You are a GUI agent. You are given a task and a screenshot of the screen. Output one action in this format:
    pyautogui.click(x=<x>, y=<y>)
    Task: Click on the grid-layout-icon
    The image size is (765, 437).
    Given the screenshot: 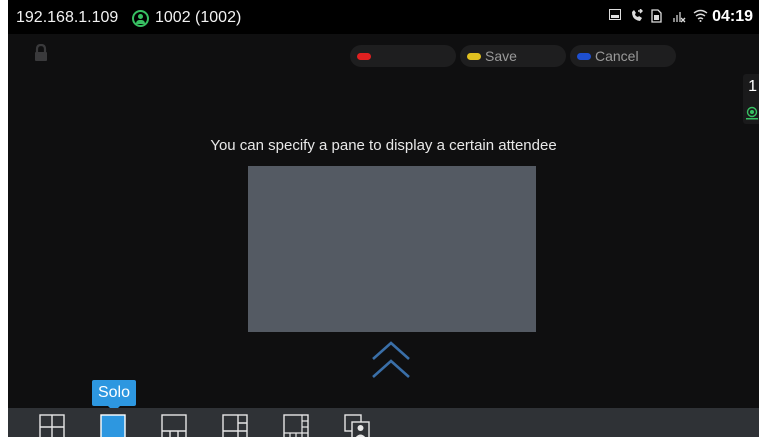 What is the action you would take?
    pyautogui.click(x=52, y=425)
    